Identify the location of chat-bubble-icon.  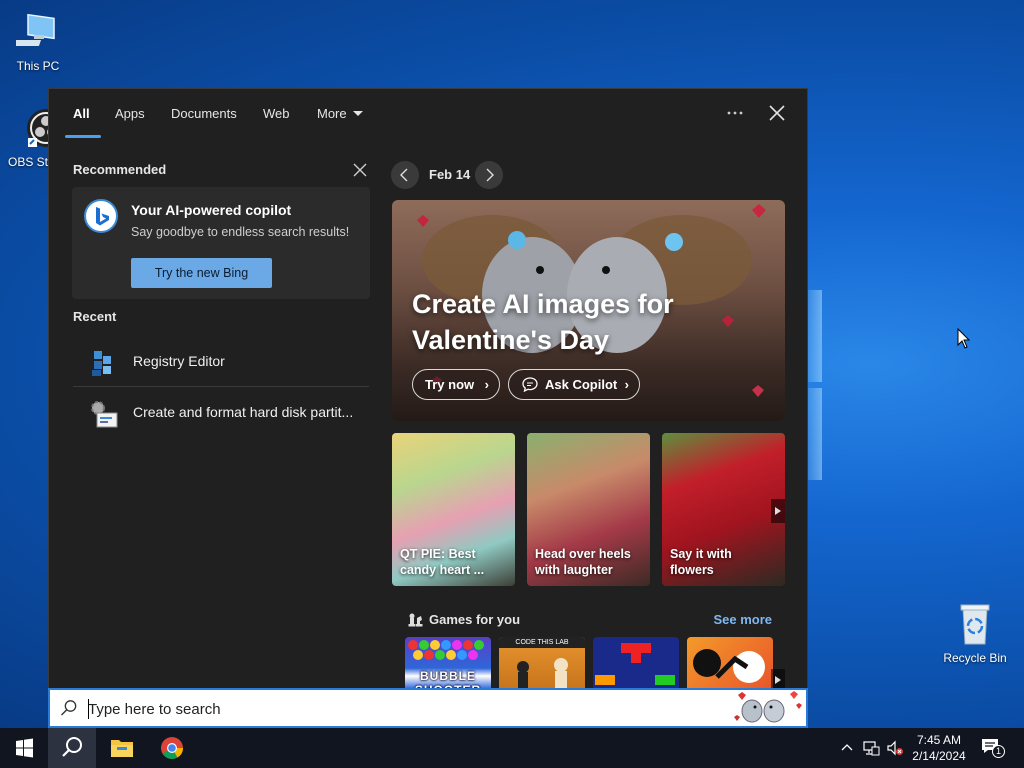
(530, 384).